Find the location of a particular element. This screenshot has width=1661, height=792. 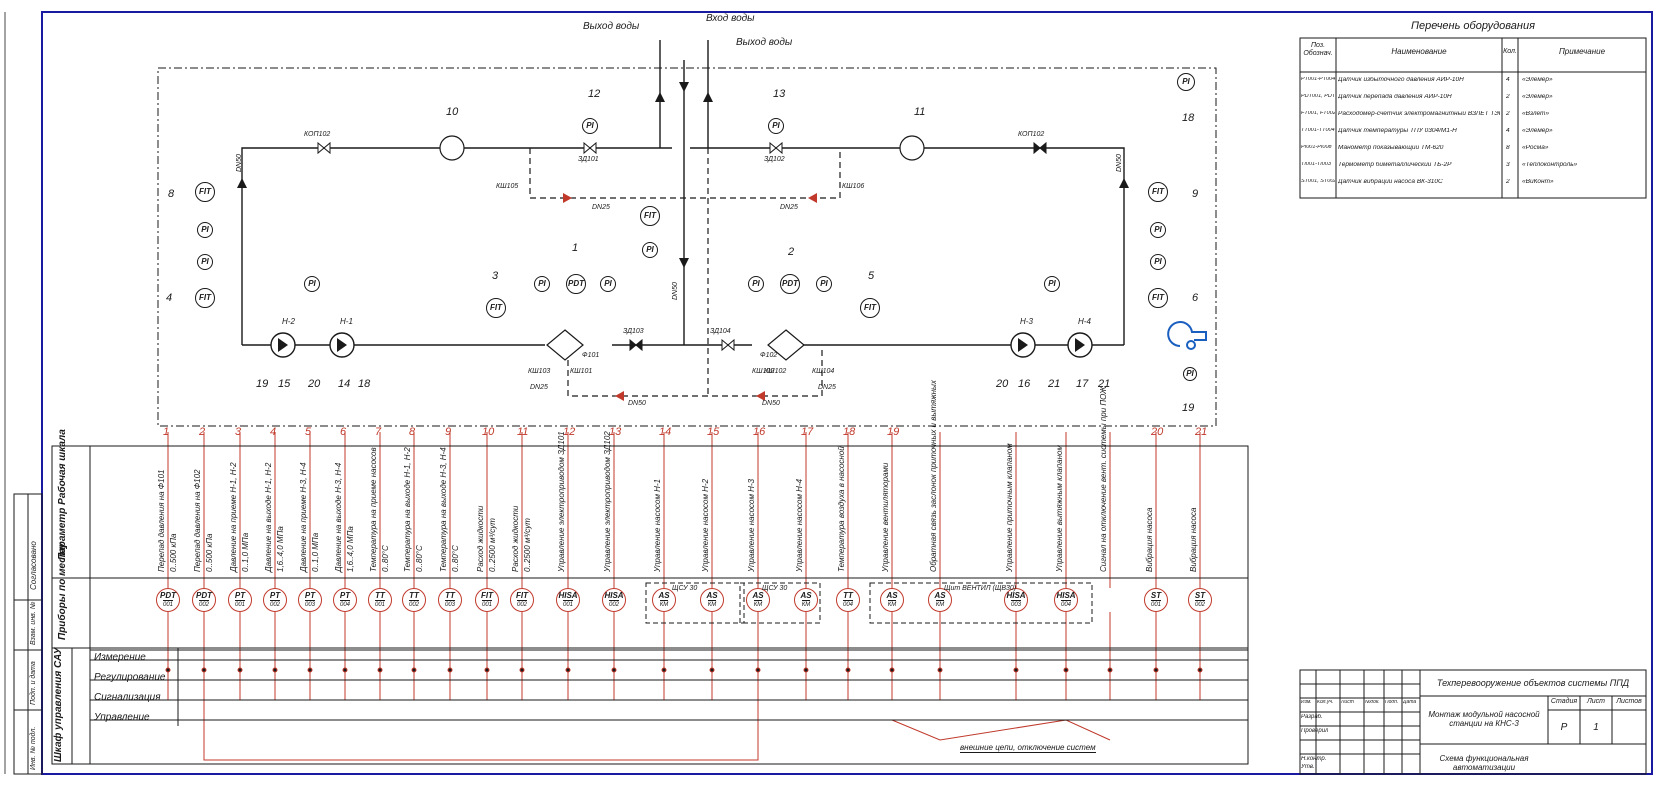

sau-row-regulation: Регулирование is located at coordinates (130, 677).